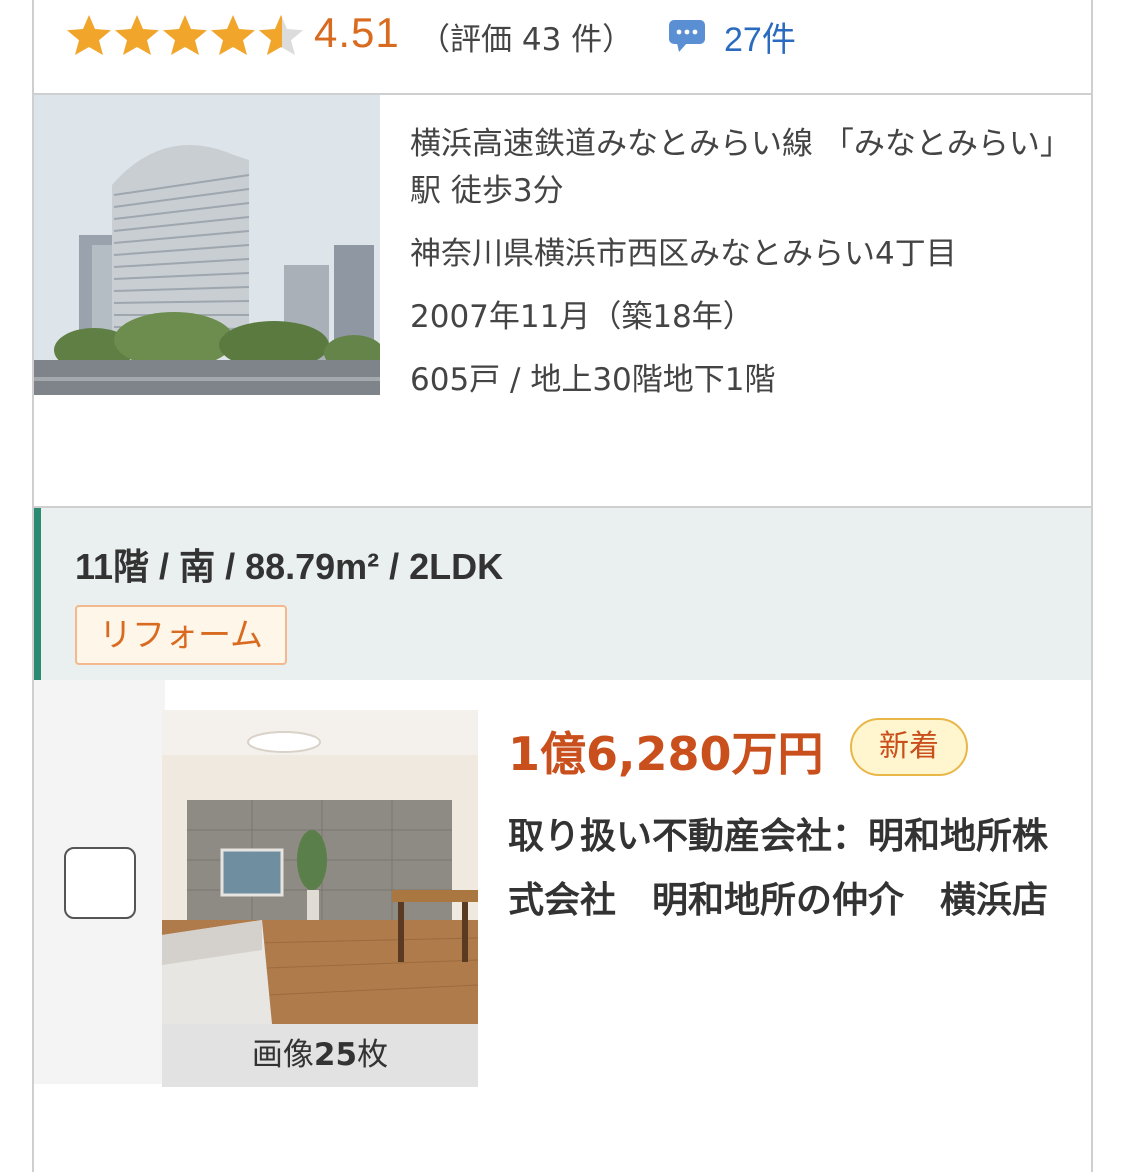 This screenshot has height=1172, width=1125. I want to click on rating-score: 4.51, so click(357, 32).